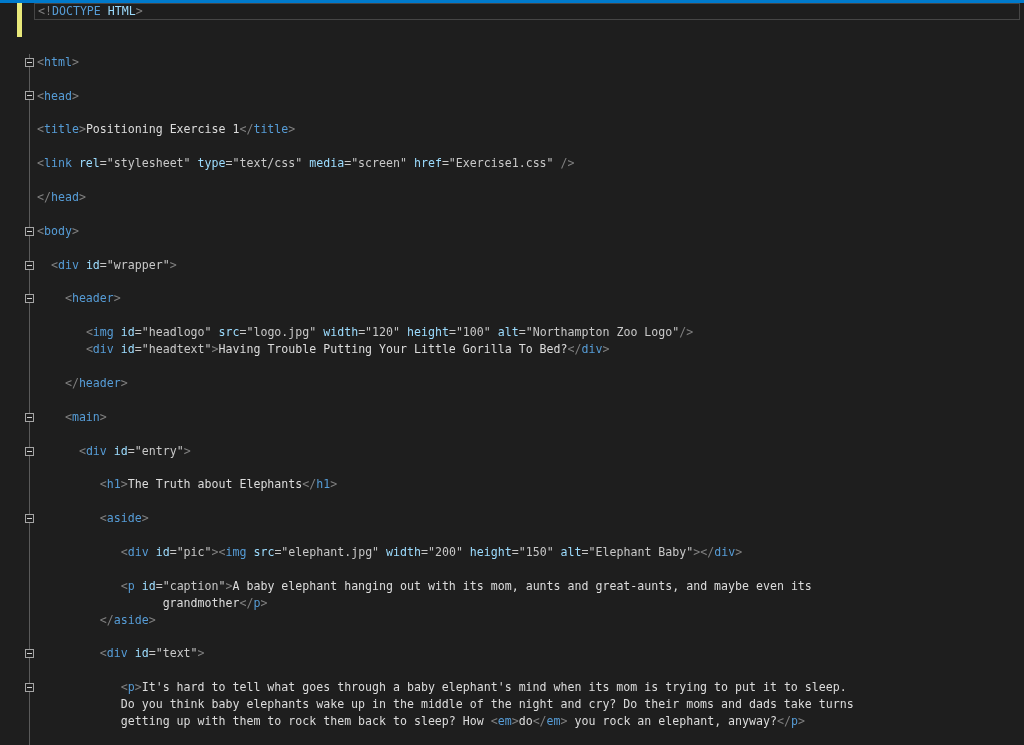  Describe the element at coordinates (113, 265) in the screenshot. I see `code-line: <div id="wrapper">` at that location.